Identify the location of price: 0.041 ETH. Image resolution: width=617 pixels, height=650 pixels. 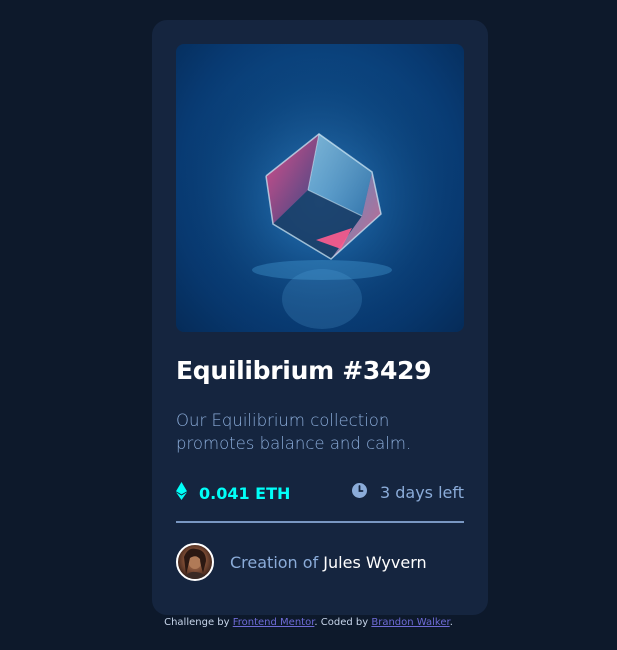
(233, 493).